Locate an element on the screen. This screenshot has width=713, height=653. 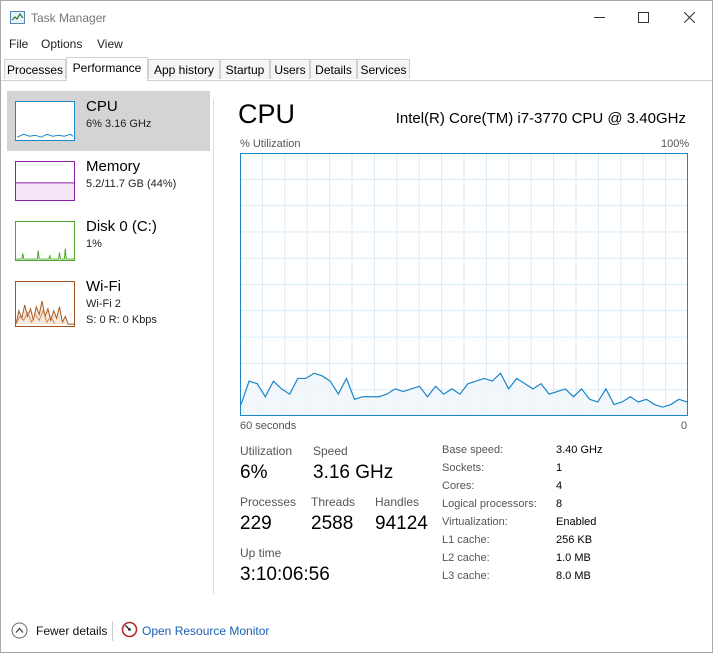
sidebar-wifi-name: Wi-Fi is located at coordinates (103, 286).